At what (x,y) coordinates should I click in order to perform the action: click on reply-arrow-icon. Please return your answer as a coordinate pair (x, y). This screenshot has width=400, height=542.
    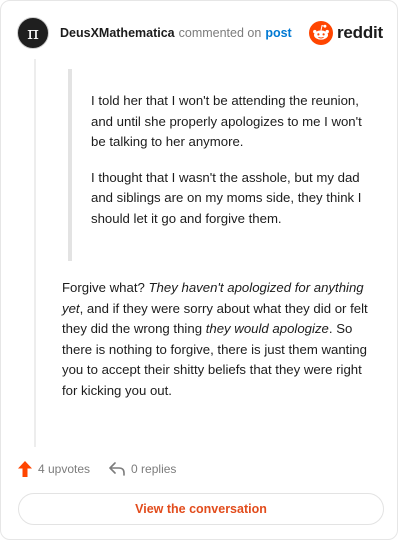
    Looking at the image, I should click on (117, 469).